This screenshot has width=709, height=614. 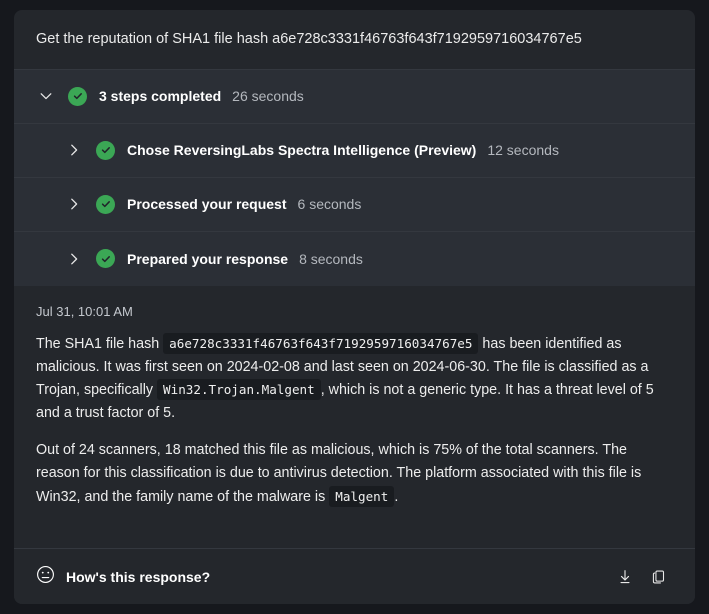 I want to click on download-icon, so click(x=625, y=577).